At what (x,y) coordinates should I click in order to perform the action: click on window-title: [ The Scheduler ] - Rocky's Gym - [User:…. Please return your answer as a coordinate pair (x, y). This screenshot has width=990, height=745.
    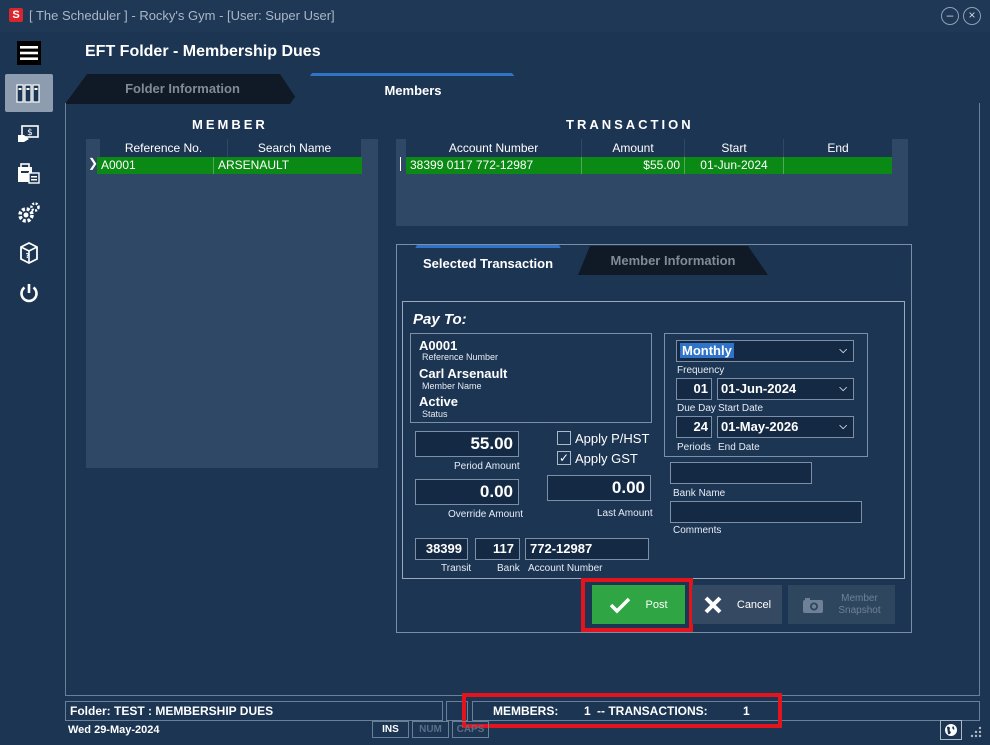
    Looking at the image, I should click on (182, 15).